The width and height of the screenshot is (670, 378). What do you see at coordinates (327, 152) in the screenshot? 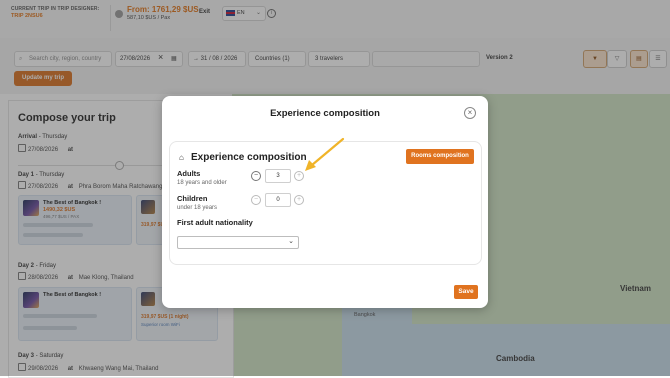
I see `arrow-shaft` at bounding box center [327, 152].